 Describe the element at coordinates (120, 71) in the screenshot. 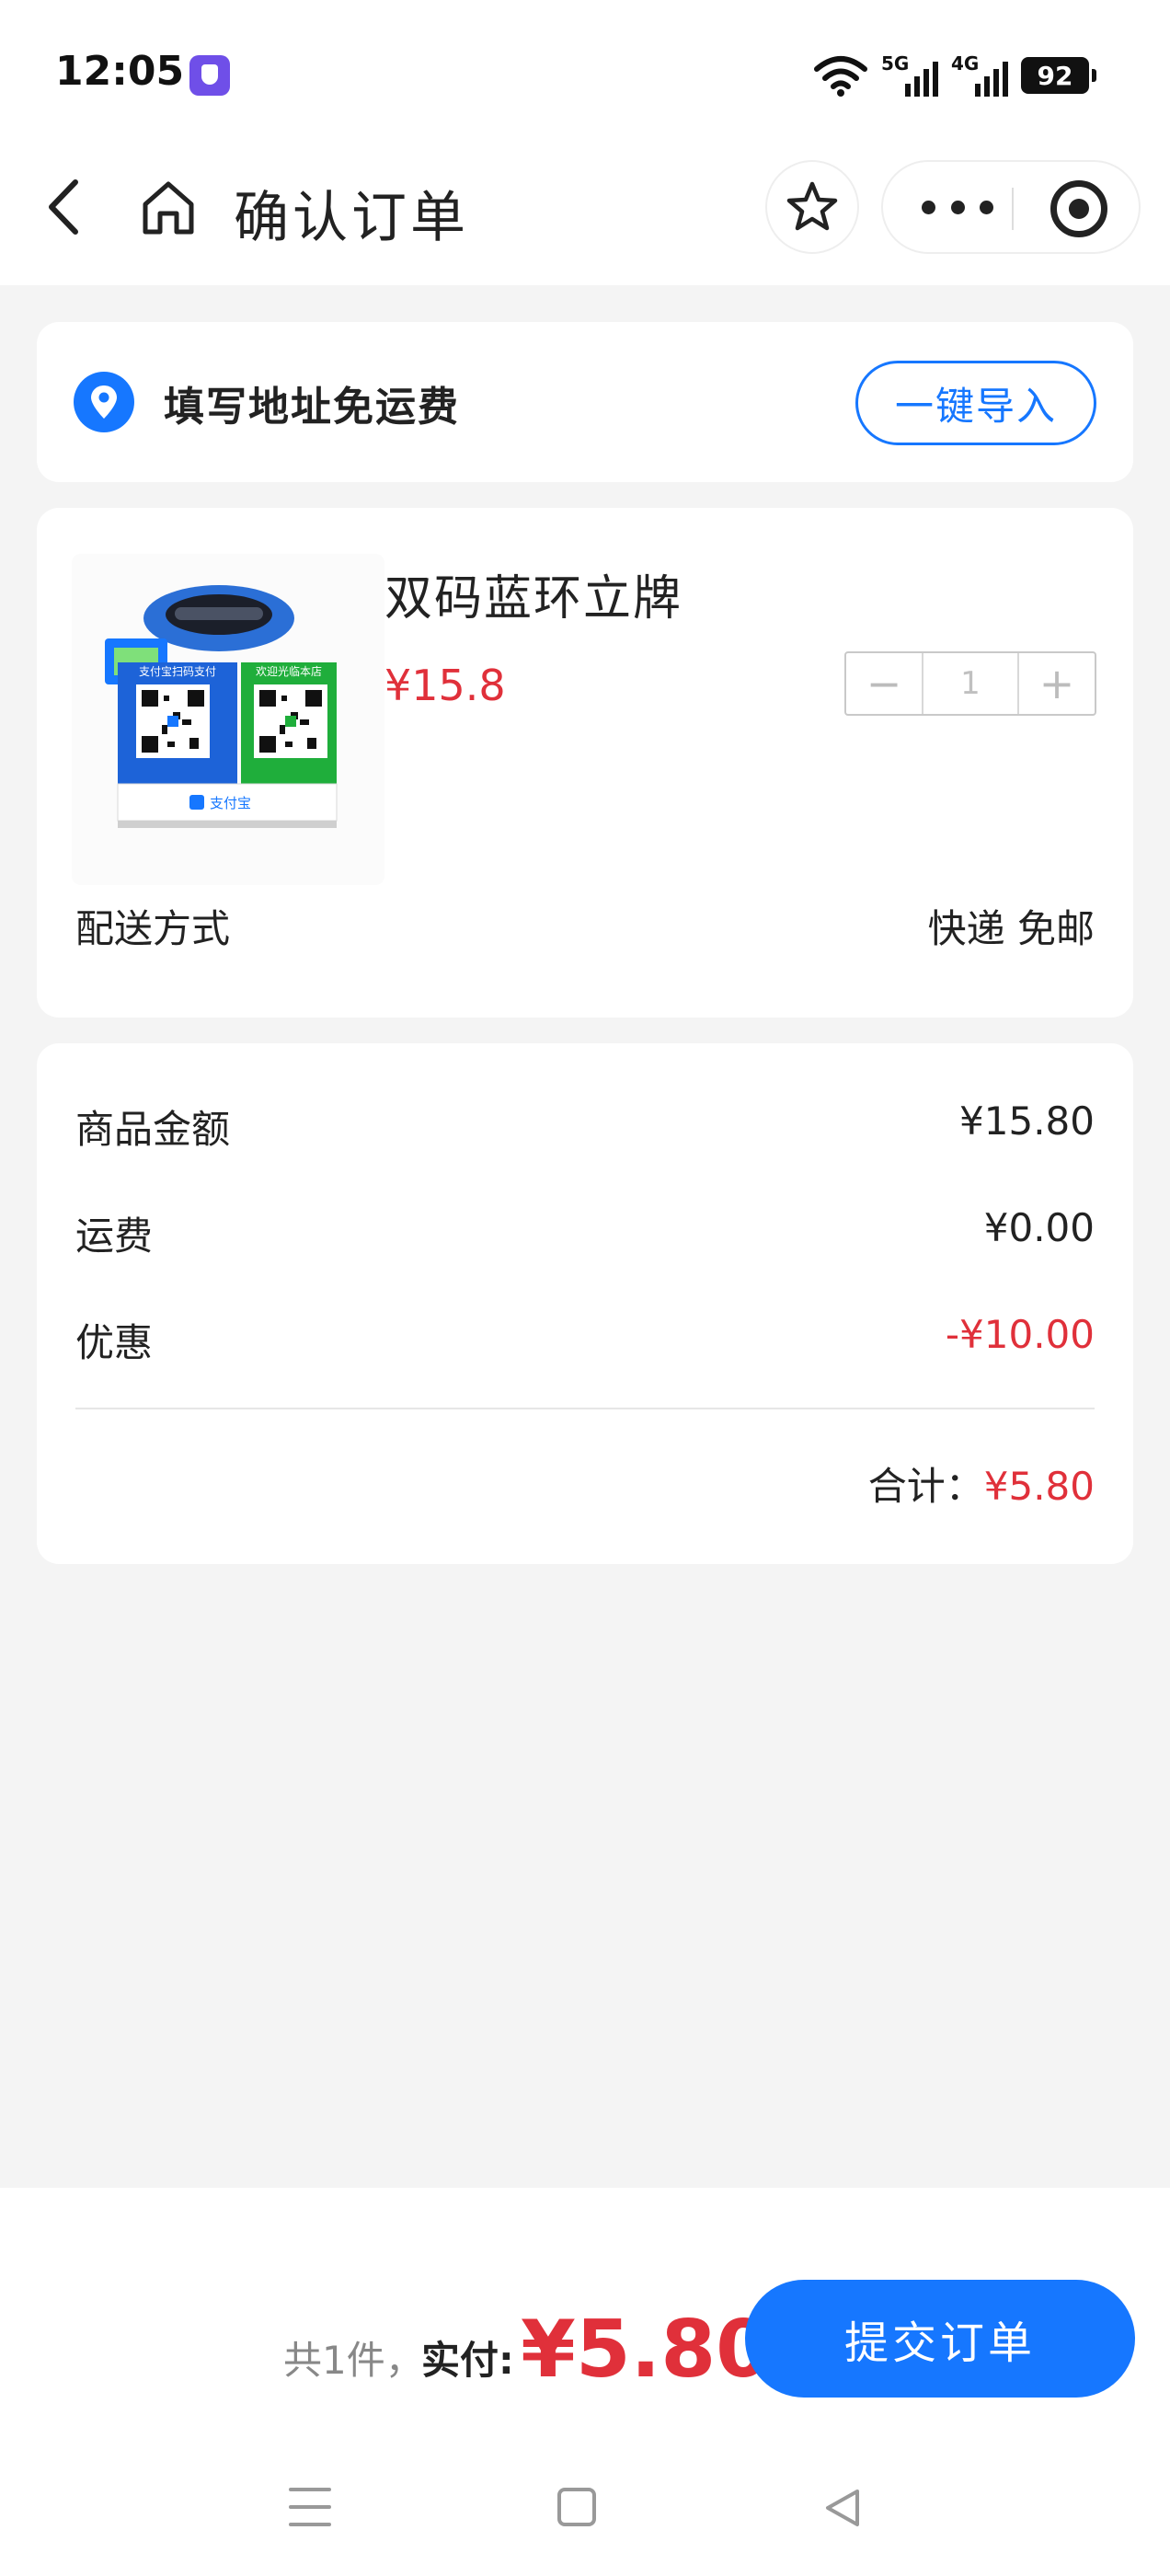

I see `status-time: 12:05` at that location.